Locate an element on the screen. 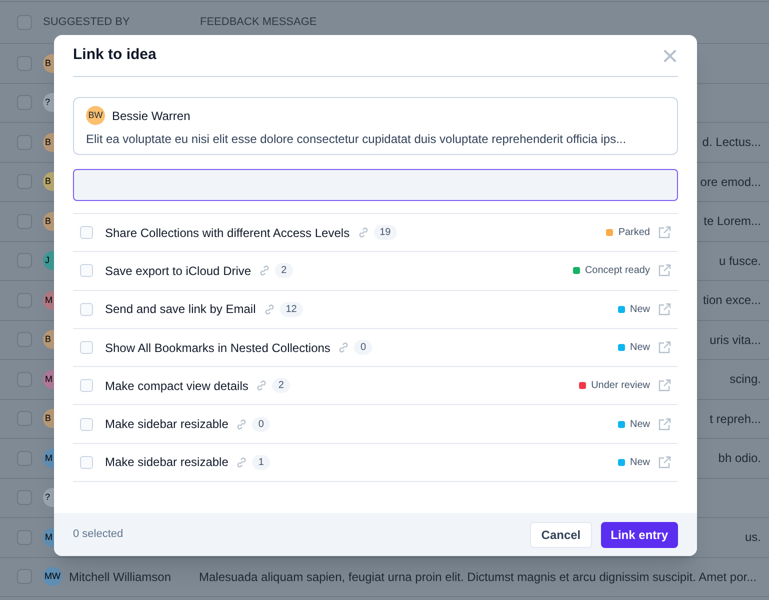 The image size is (769, 600). list-row: Share Collections with different Access Levels 19 Parked is located at coordinates (375, 233).